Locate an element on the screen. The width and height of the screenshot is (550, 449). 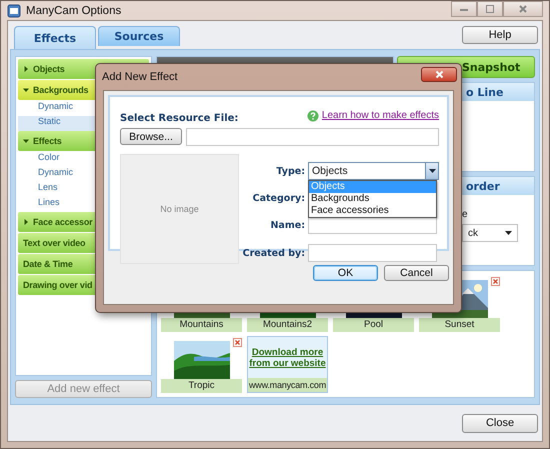
tab: Effects is located at coordinates (55, 37).